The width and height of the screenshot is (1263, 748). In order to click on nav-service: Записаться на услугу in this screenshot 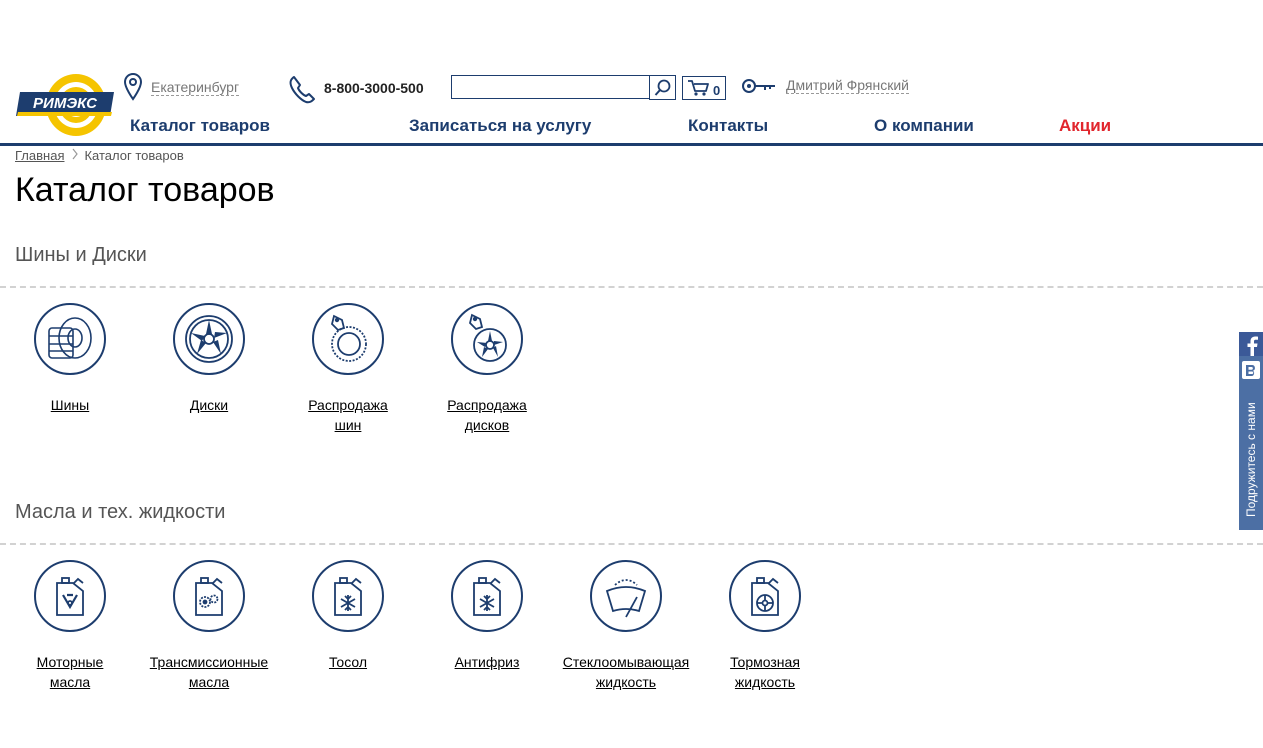, I will do `click(500, 126)`.